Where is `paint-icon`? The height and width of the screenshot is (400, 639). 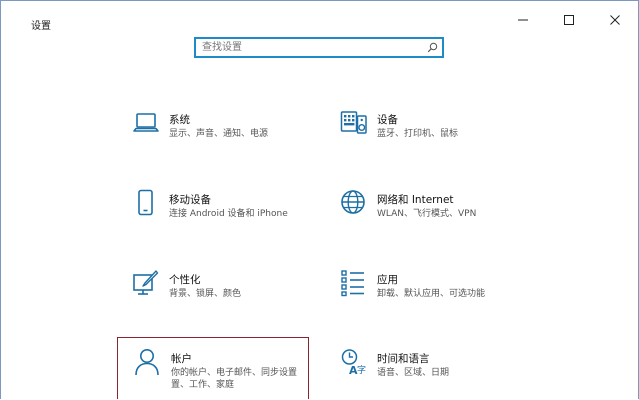 paint-icon is located at coordinates (146, 283).